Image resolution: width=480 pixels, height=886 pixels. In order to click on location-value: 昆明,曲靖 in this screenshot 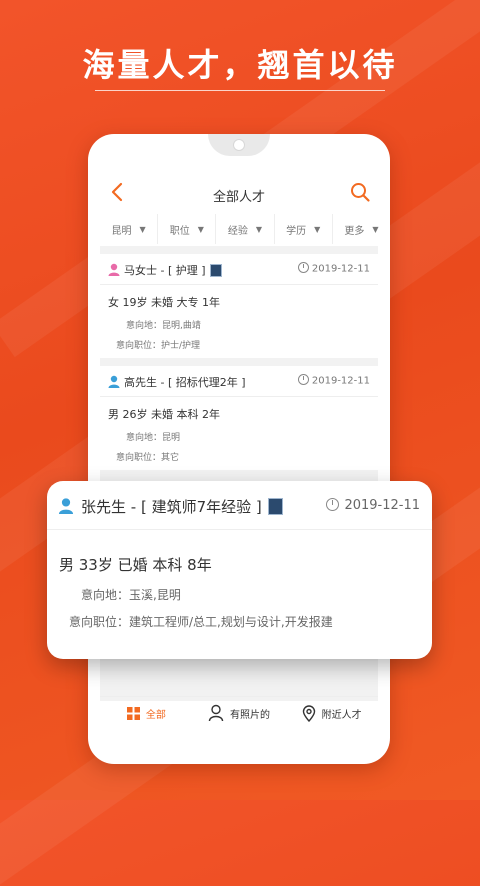, I will do `click(181, 326)`.